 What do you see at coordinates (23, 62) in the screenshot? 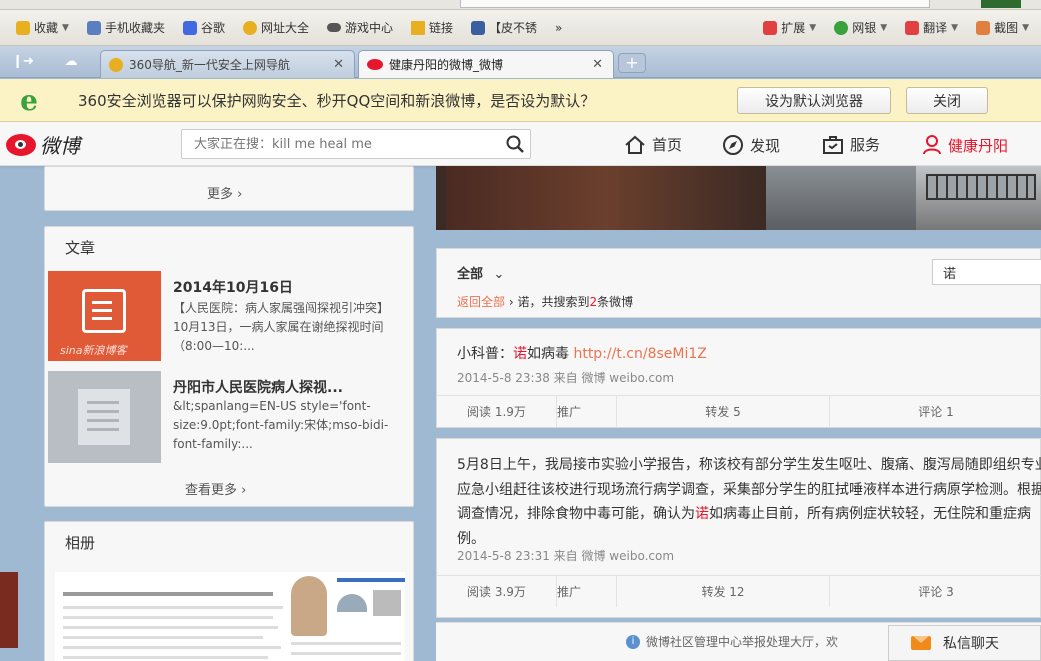
I see `sidebar-toggle-icon: ❙➜` at bounding box center [23, 62].